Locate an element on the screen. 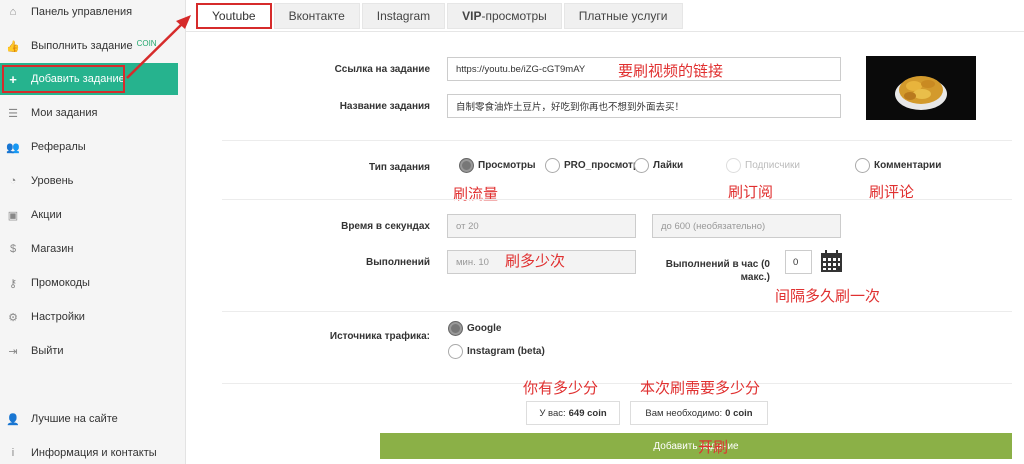 Image resolution: width=1024 pixels, height=464 pixels. sidebar-item-label: Промокоды is located at coordinates (60, 283).